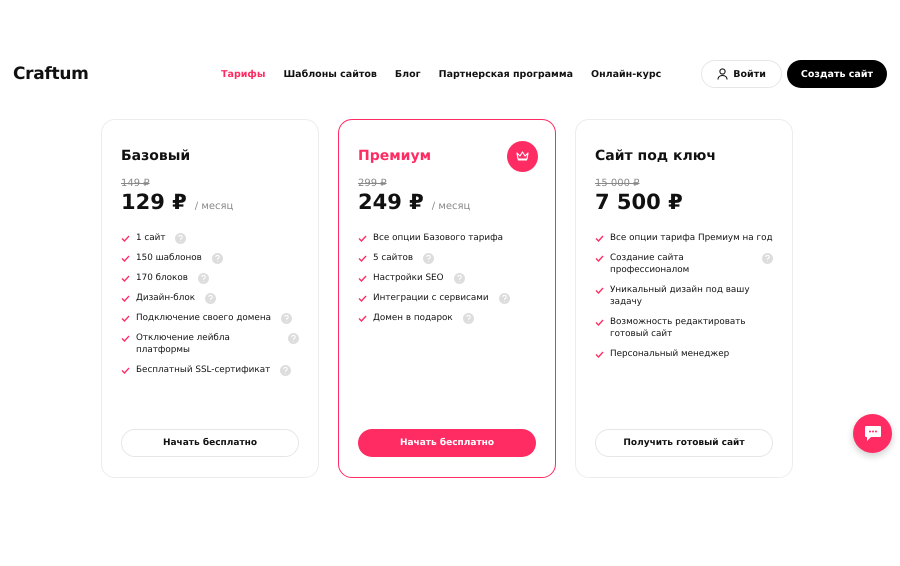 Image resolution: width=900 pixels, height=566 pixels. What do you see at coordinates (741, 74) in the screenshot?
I see `login-button: Войти` at bounding box center [741, 74].